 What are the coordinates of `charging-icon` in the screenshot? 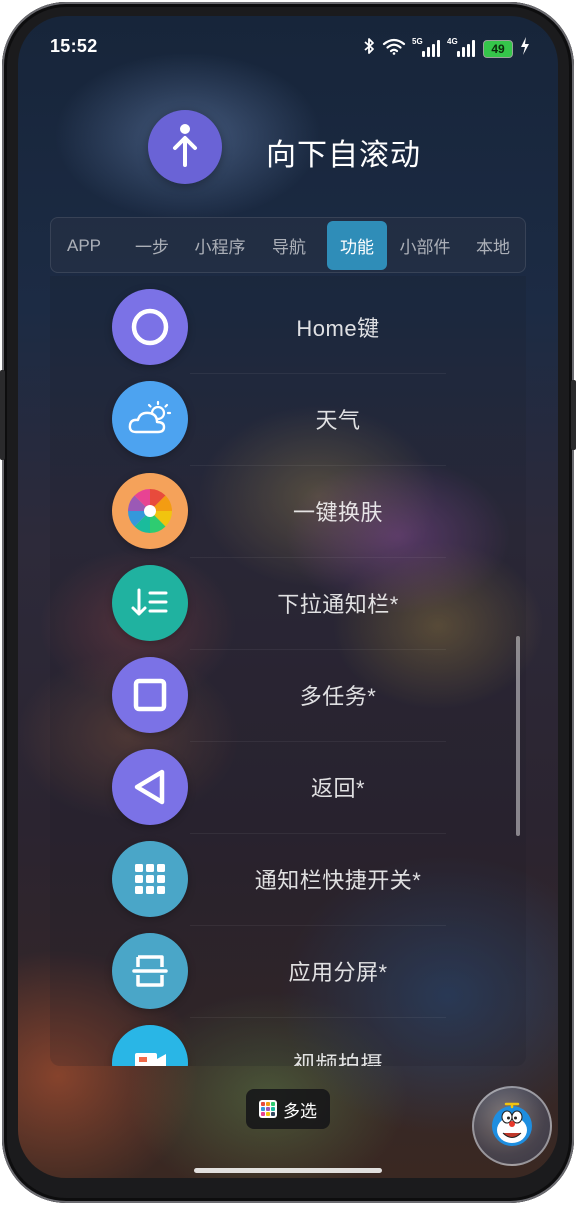 It's located at (525, 48).